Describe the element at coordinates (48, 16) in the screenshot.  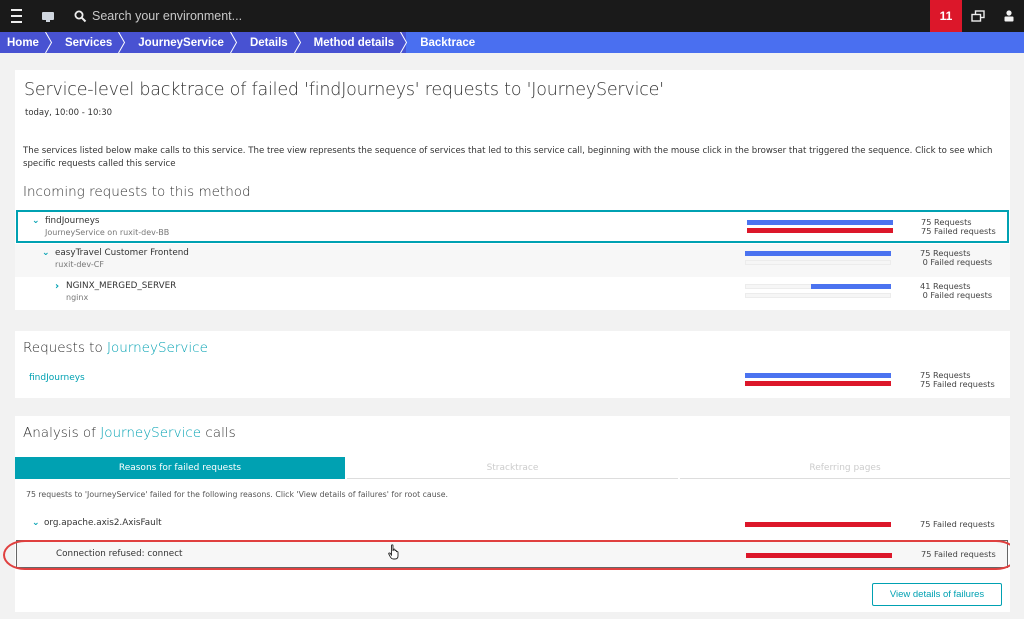
I see `monitor-icon` at that location.